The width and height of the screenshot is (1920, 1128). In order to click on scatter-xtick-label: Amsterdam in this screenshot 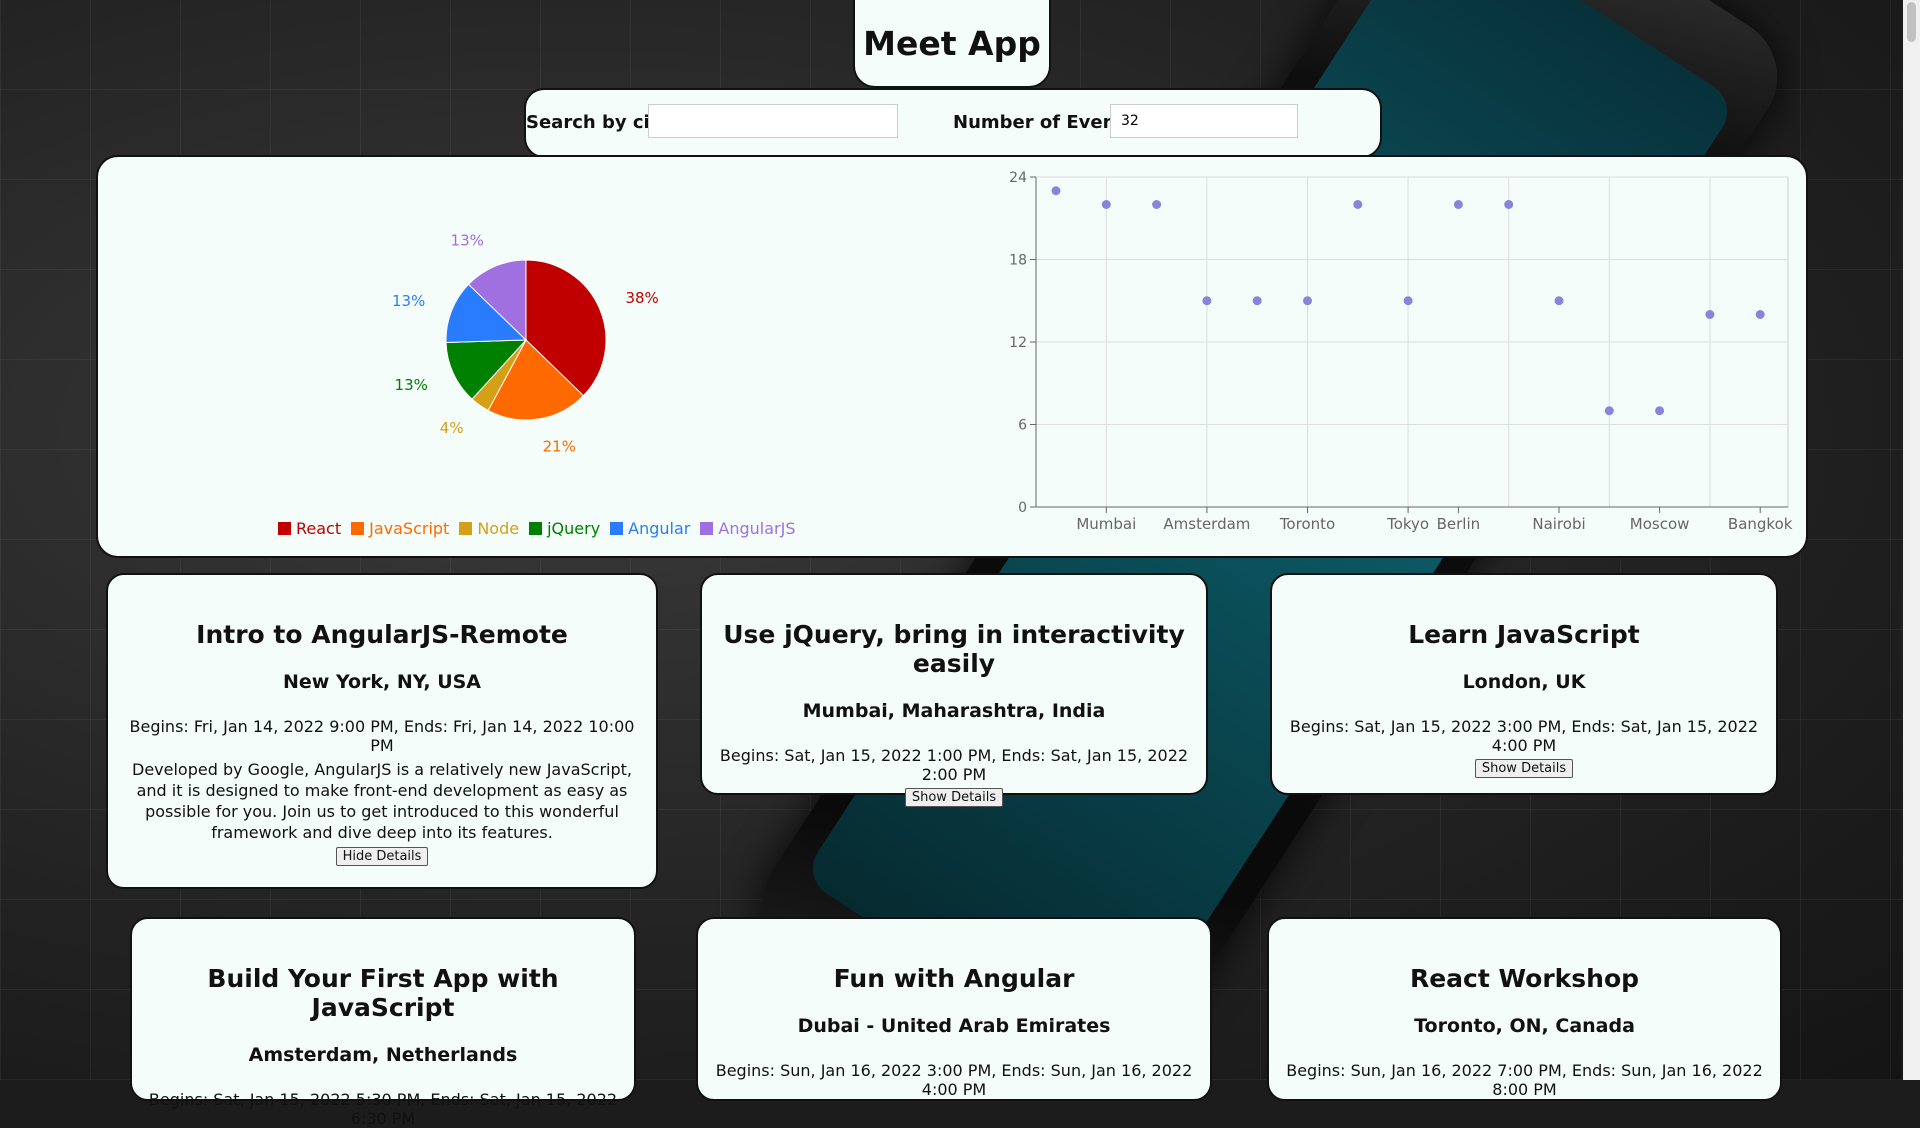, I will do `click(1206, 524)`.